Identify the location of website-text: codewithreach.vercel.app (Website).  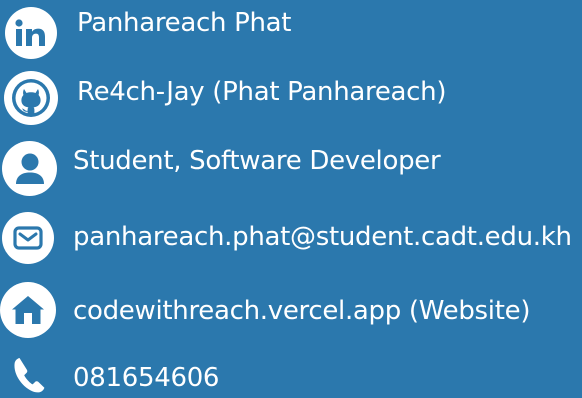
(301, 311).